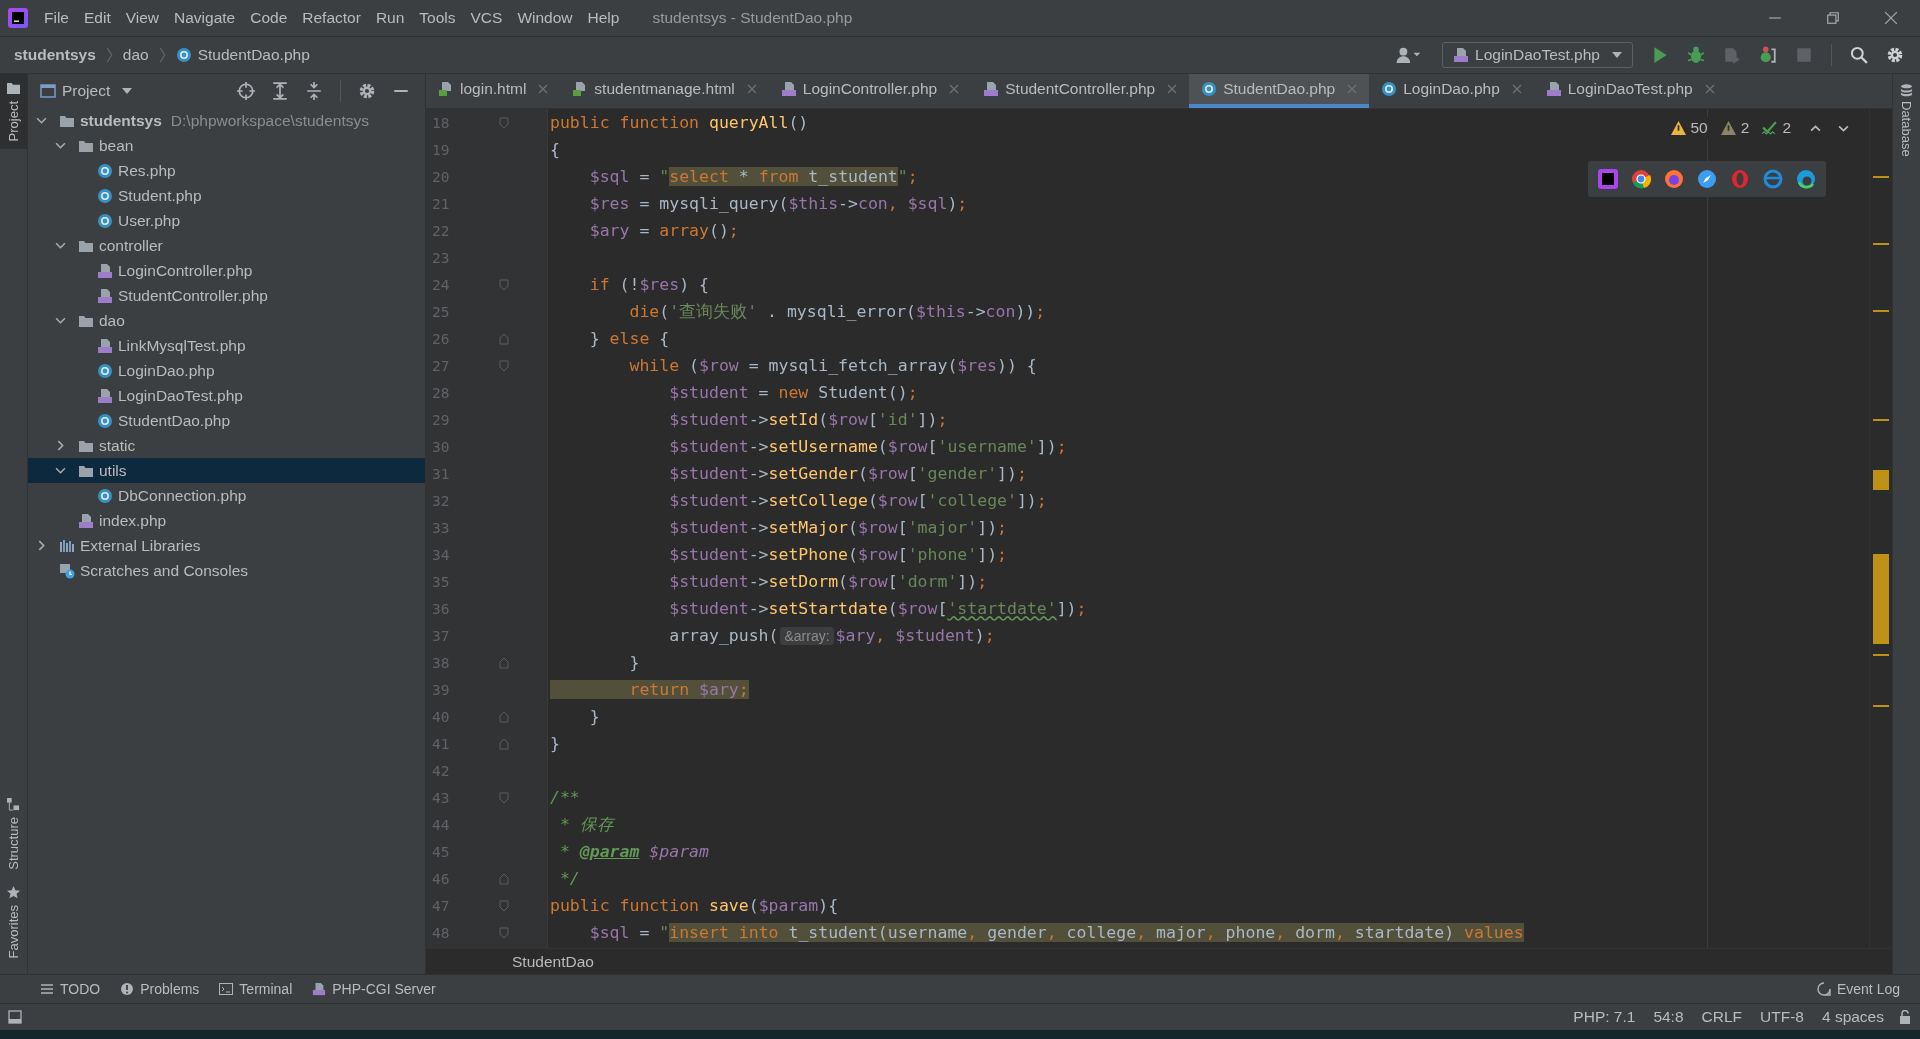 The image size is (1920, 1039). Describe the element at coordinates (1660, 55) in the screenshot. I see `run-icon` at that location.